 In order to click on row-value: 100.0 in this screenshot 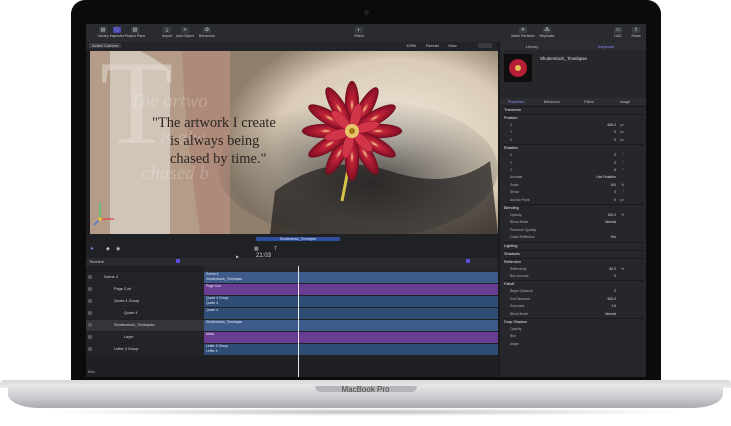, I will do `click(612, 215)`.